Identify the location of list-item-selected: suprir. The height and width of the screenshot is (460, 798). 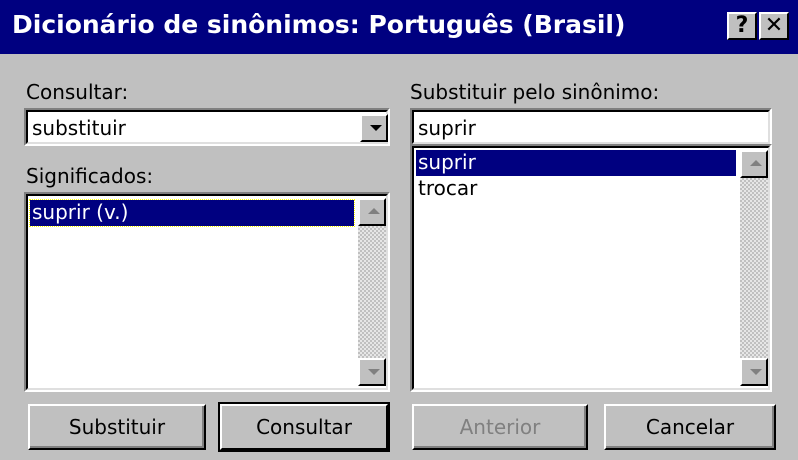
(576, 163).